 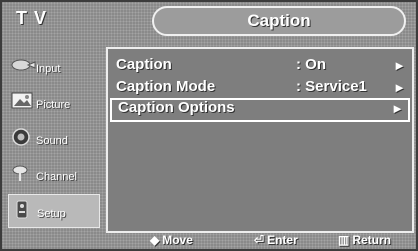 I want to click on hint-label: Return, so click(x=372, y=240).